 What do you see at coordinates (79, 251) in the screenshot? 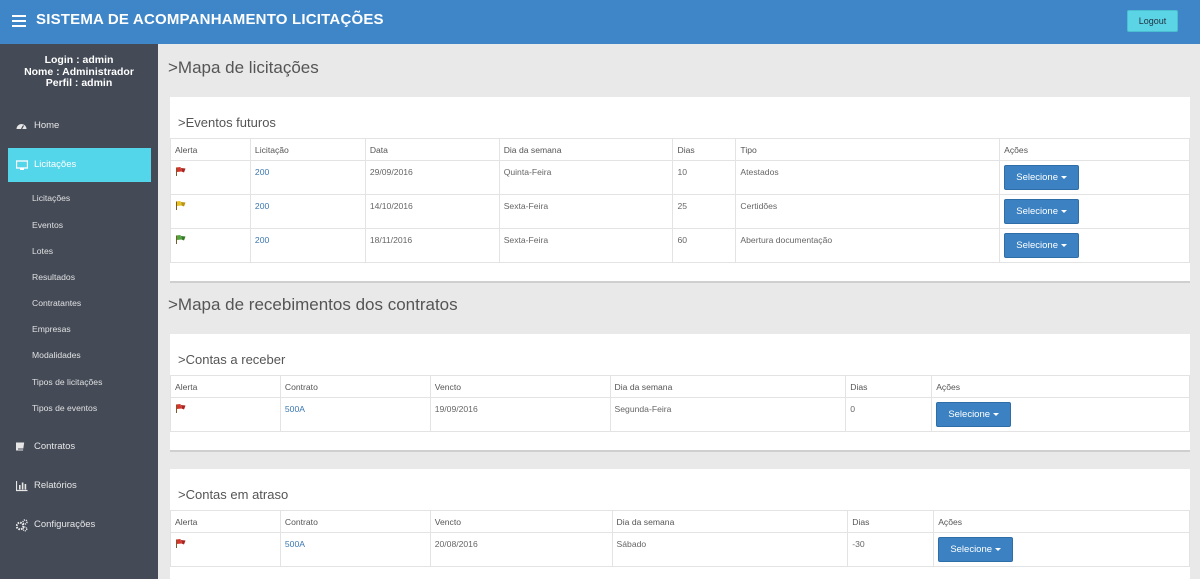
I see `sidebar-subitem-lotes: Lotes` at bounding box center [79, 251].